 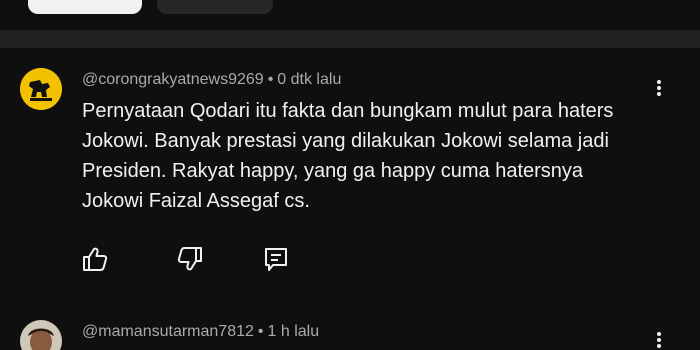 I want to click on thumbs-up-icon, so click(x=95, y=259).